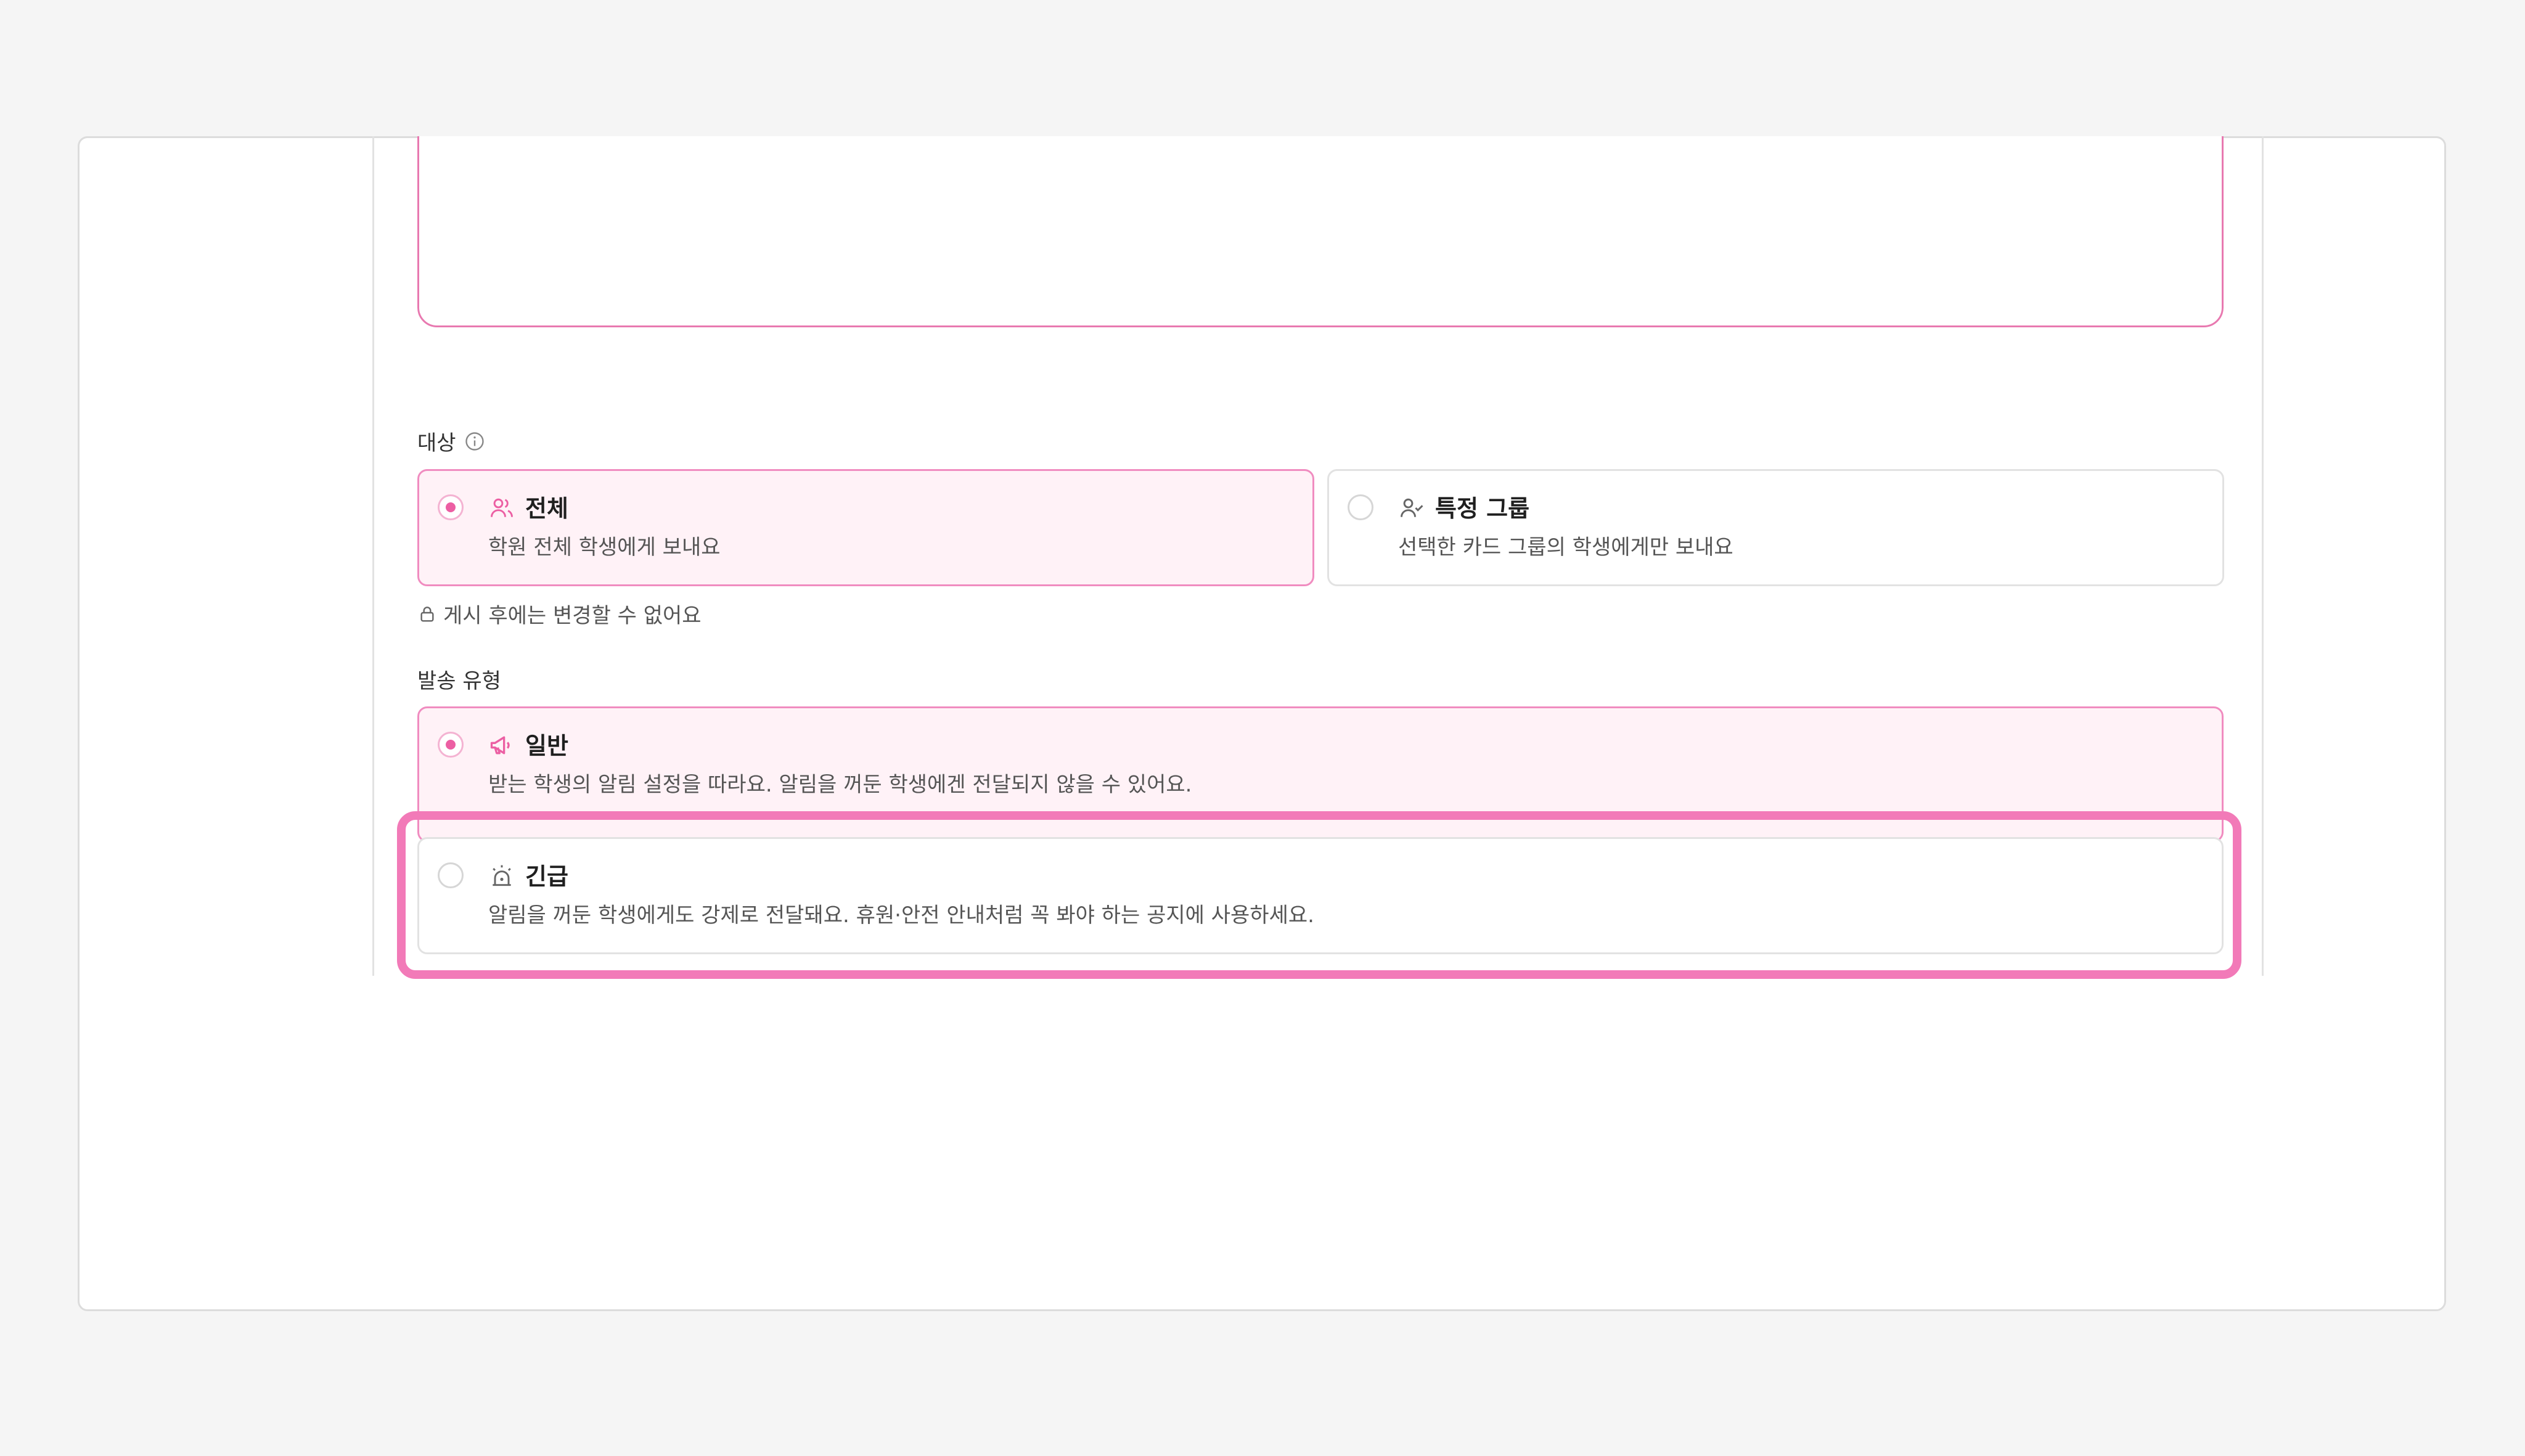 This screenshot has width=2525, height=1456. What do you see at coordinates (572, 616) in the screenshot?
I see `lock-note-text: 게시 후에는 변경할 수 없어요` at bounding box center [572, 616].